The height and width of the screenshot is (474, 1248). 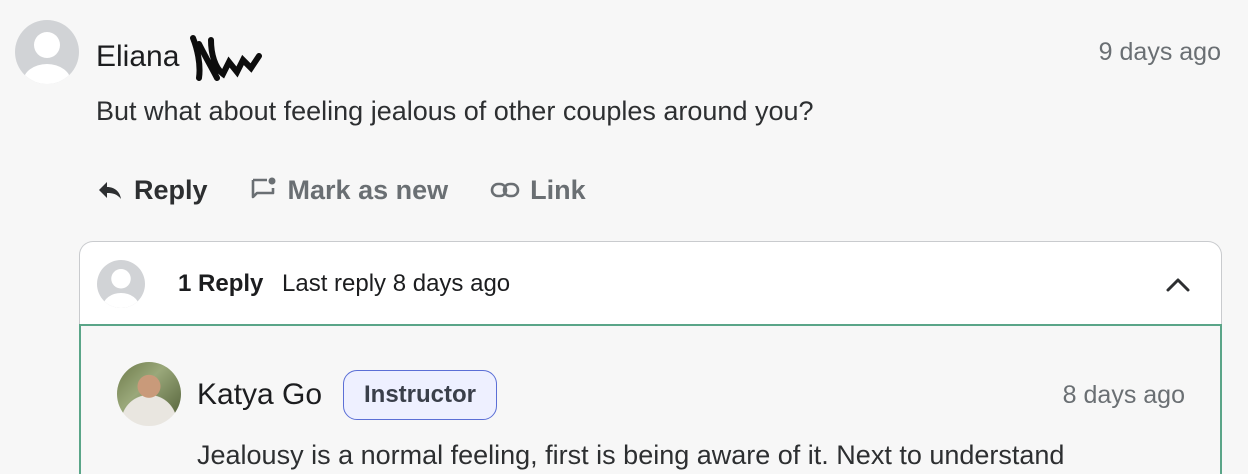 What do you see at coordinates (558, 189) in the screenshot?
I see `link-label: Link` at bounding box center [558, 189].